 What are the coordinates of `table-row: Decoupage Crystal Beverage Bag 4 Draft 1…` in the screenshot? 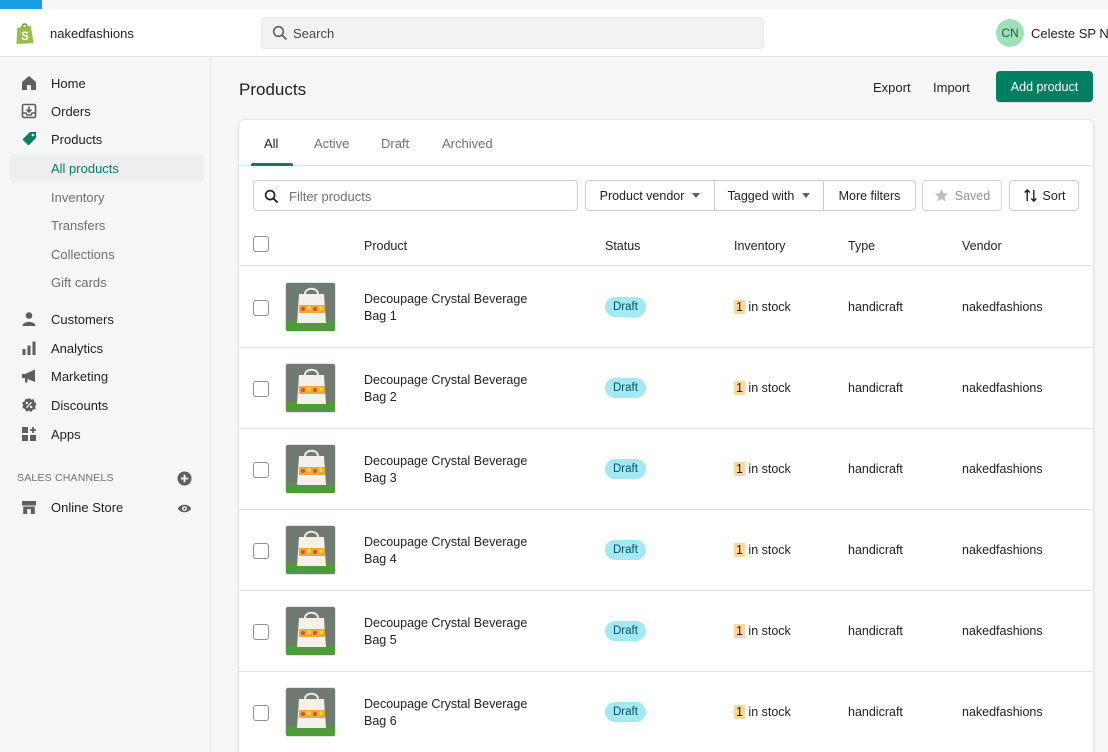 It's located at (666, 550).